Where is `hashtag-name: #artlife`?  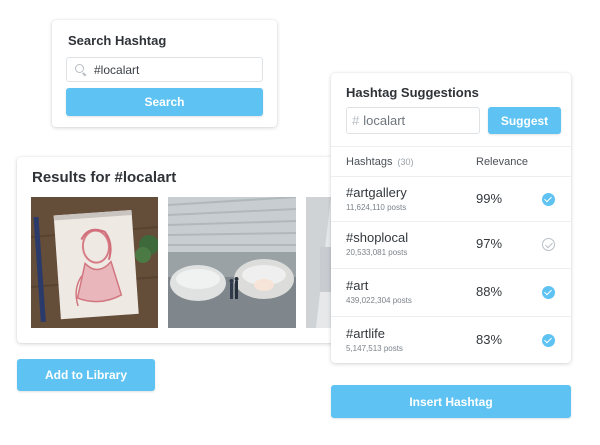
hashtag-name: #artlife is located at coordinates (366, 333).